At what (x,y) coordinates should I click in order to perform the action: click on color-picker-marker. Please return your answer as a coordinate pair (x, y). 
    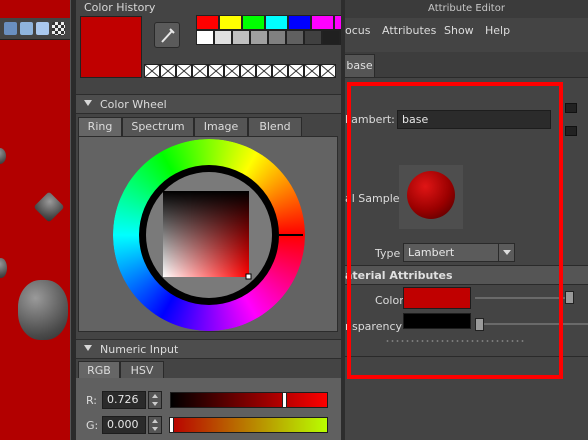
    Looking at the image, I should click on (248, 276).